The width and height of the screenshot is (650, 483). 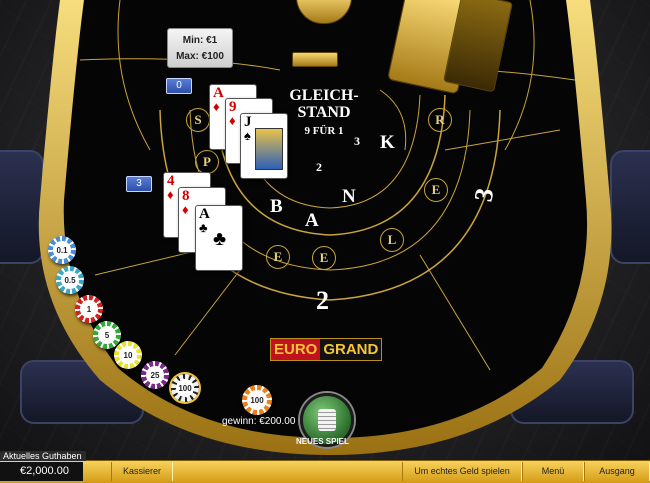 I want to click on bank-card-3: A ♣ ♣, so click(x=219, y=238).